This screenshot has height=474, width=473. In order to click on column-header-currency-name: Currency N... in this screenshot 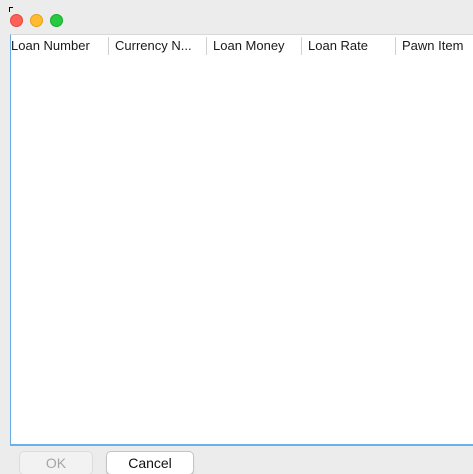, I will do `click(157, 46)`.